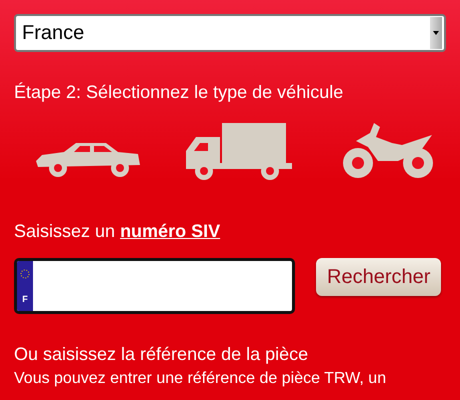 The image size is (460, 400). What do you see at coordinates (436, 33) in the screenshot?
I see `dropdown-arrow-icon` at bounding box center [436, 33].